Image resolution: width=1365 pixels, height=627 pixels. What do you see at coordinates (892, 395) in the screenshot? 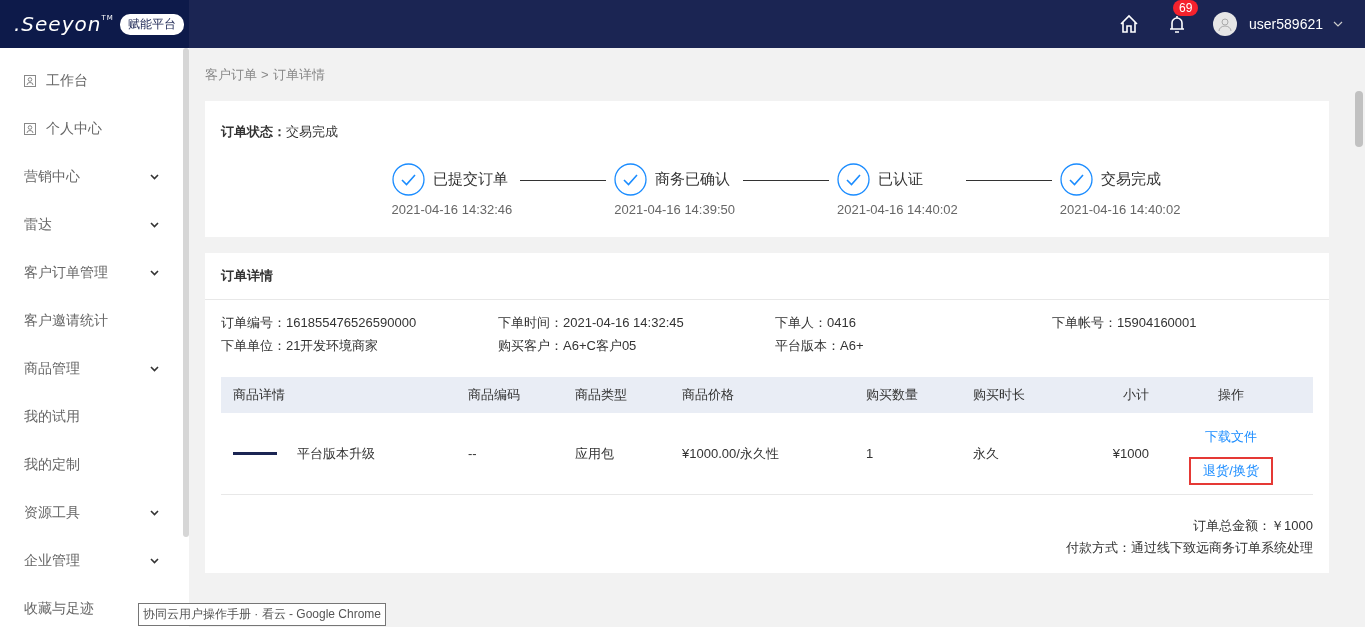
I see `column-header: 购买数量` at bounding box center [892, 395].